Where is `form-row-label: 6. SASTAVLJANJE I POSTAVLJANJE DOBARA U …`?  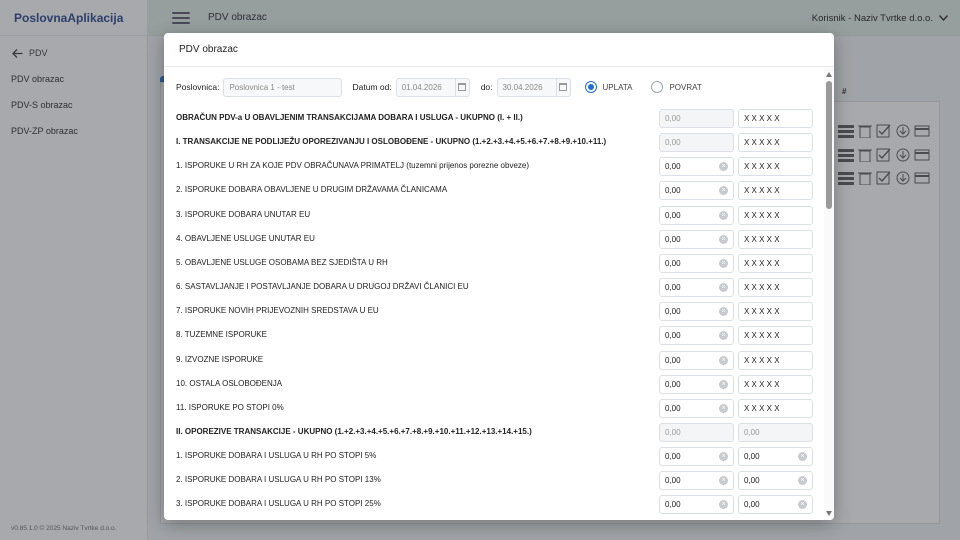
form-row-label: 6. SASTAVLJANJE I POSTAVLJANJE DOBARA U … is located at coordinates (322, 287).